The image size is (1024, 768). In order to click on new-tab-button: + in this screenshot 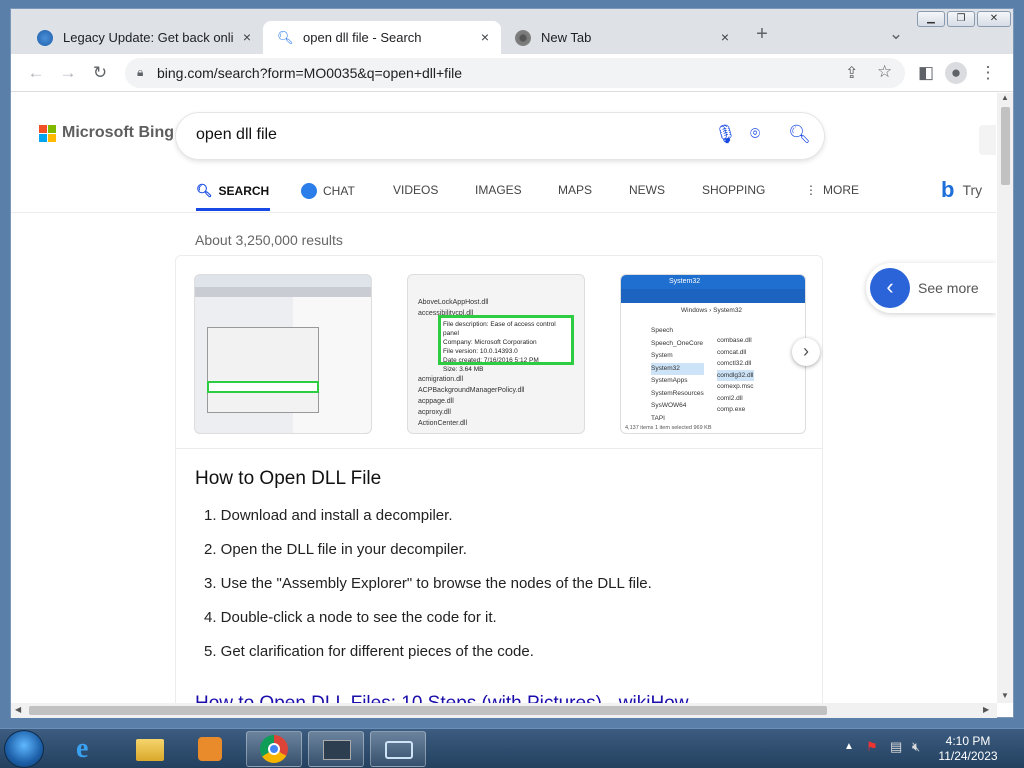, I will do `click(762, 34)`.